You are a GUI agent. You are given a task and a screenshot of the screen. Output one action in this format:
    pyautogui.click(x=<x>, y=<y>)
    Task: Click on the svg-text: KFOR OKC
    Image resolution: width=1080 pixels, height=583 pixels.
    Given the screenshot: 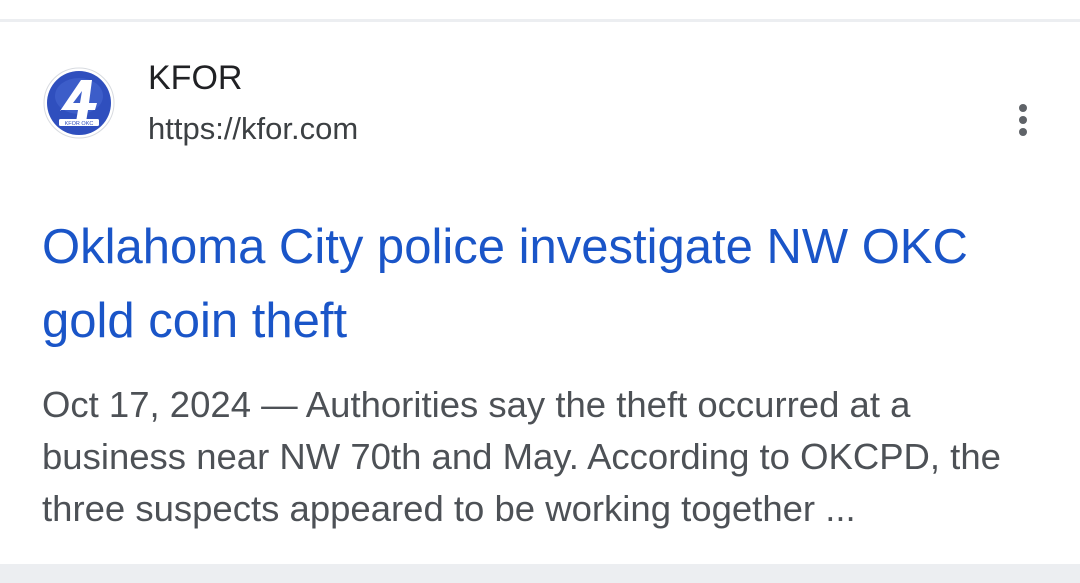 What is the action you would take?
    pyautogui.click(x=79, y=124)
    